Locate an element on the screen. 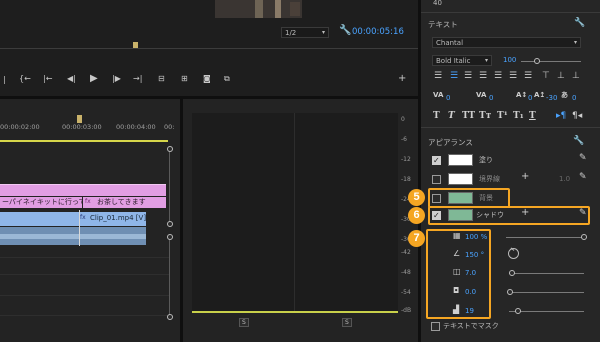  align-top-icon: ⊤ is located at coordinates (546, 76).